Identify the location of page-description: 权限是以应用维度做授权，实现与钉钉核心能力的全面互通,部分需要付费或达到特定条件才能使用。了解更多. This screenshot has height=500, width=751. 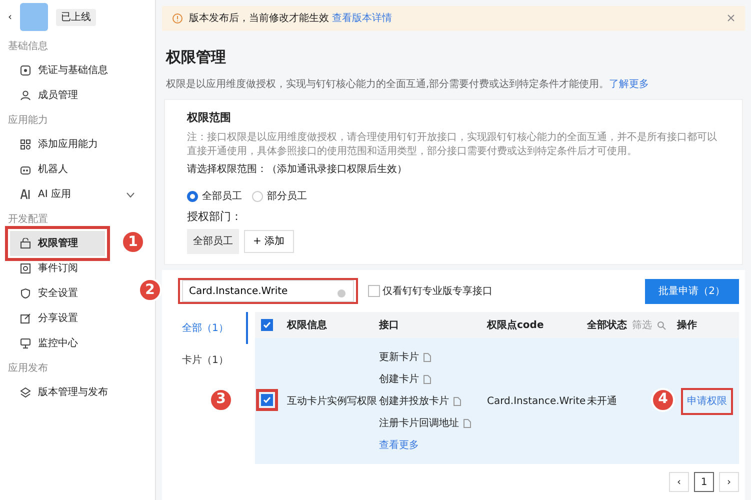
(408, 85).